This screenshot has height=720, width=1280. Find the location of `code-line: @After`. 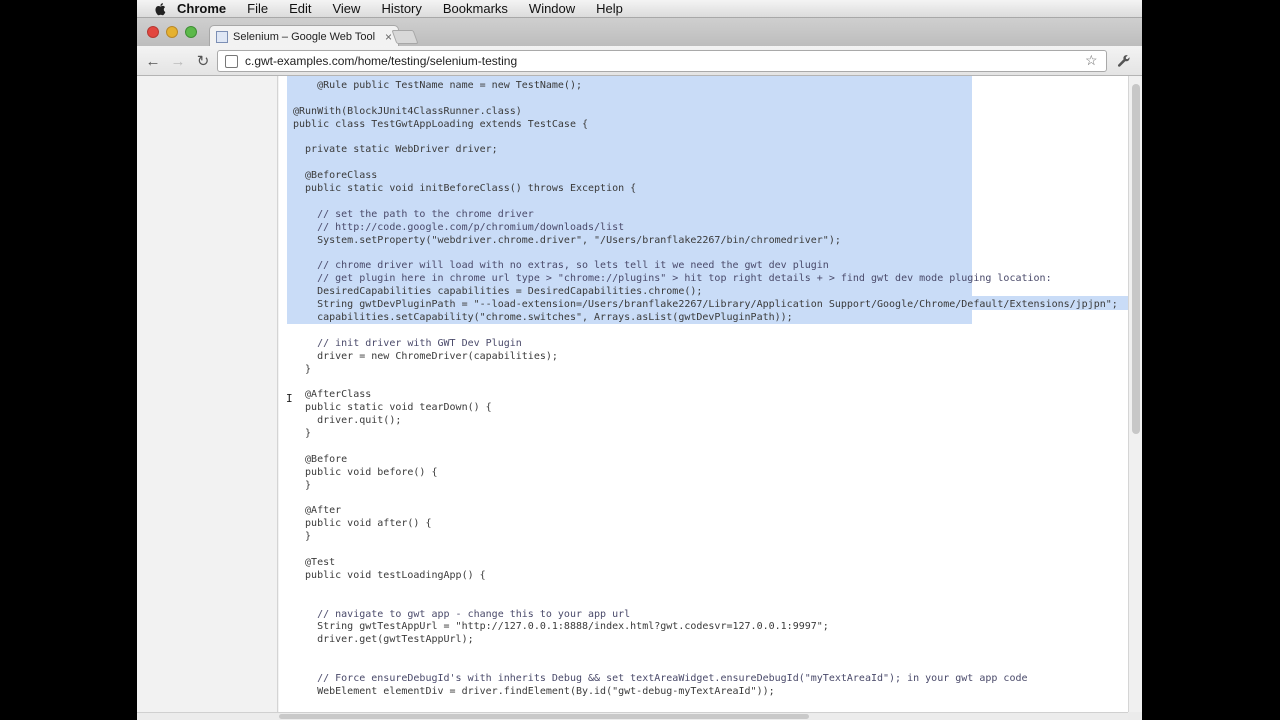

code-line: @After is located at coordinates (317, 511).